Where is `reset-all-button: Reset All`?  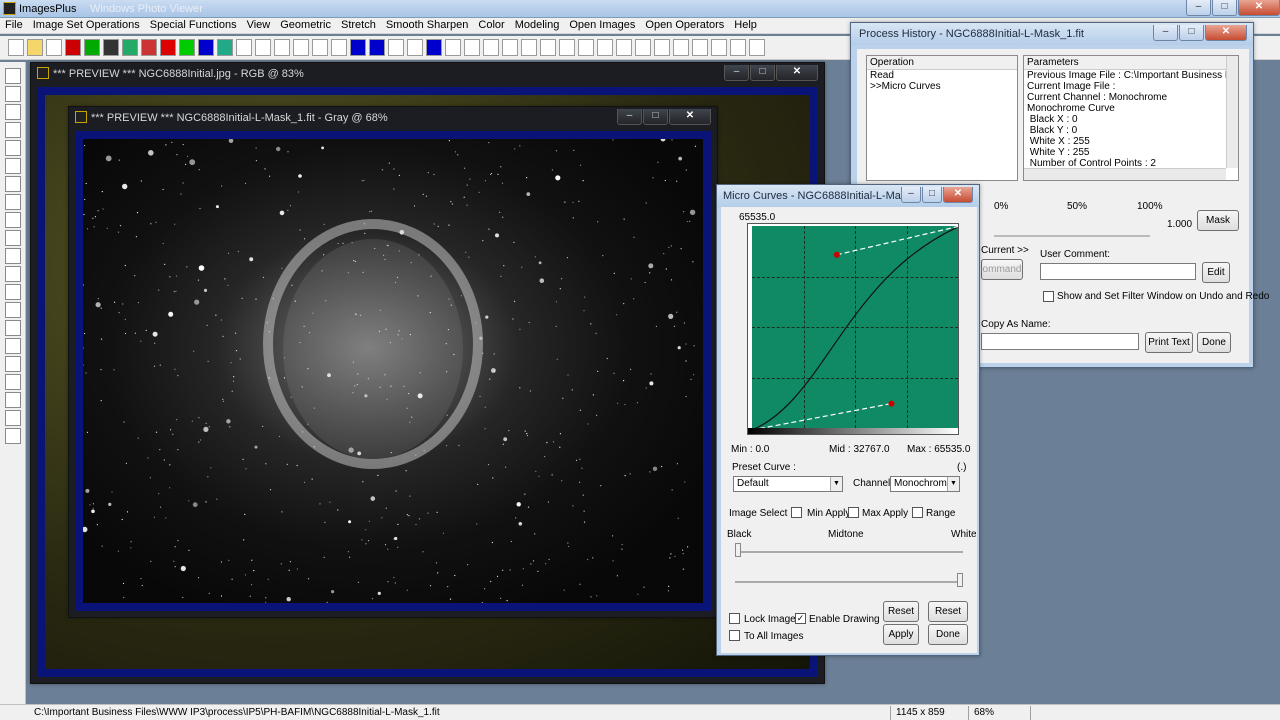 reset-all-button: Reset All is located at coordinates (948, 618).